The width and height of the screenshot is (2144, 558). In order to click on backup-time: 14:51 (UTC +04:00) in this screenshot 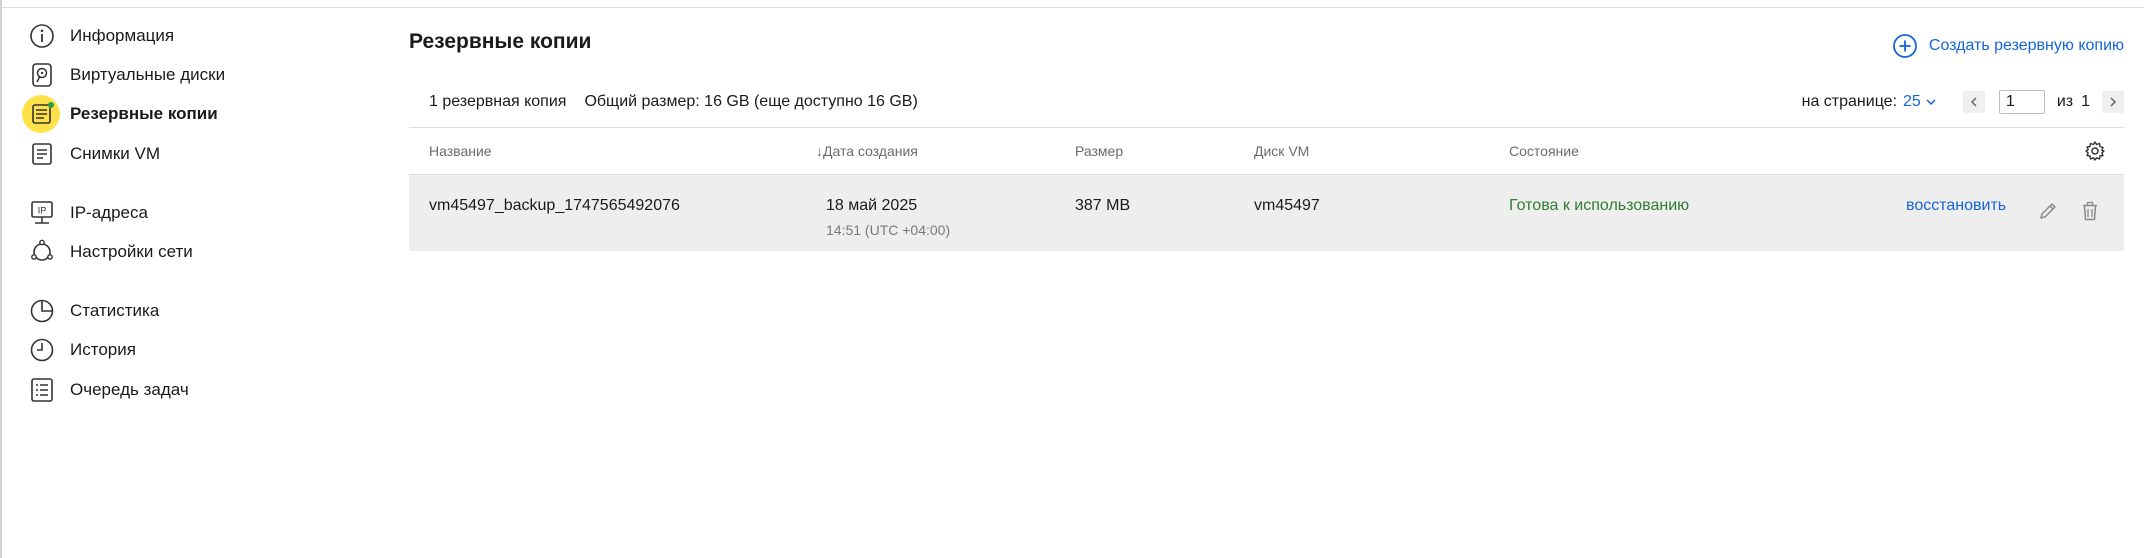, I will do `click(888, 230)`.